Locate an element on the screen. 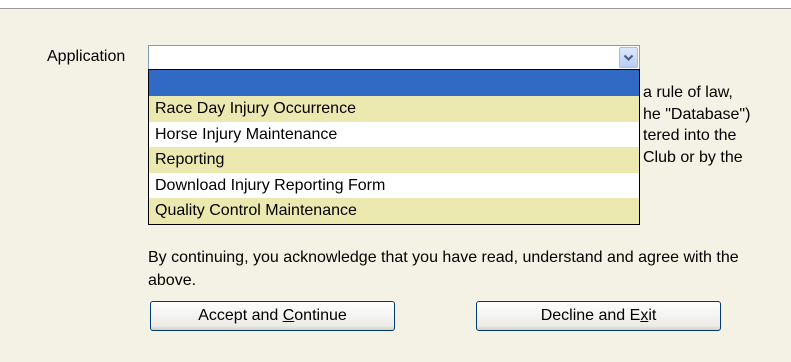 This screenshot has height=362, width=791. decline-exit-button: Decline and Exit is located at coordinates (598, 316).